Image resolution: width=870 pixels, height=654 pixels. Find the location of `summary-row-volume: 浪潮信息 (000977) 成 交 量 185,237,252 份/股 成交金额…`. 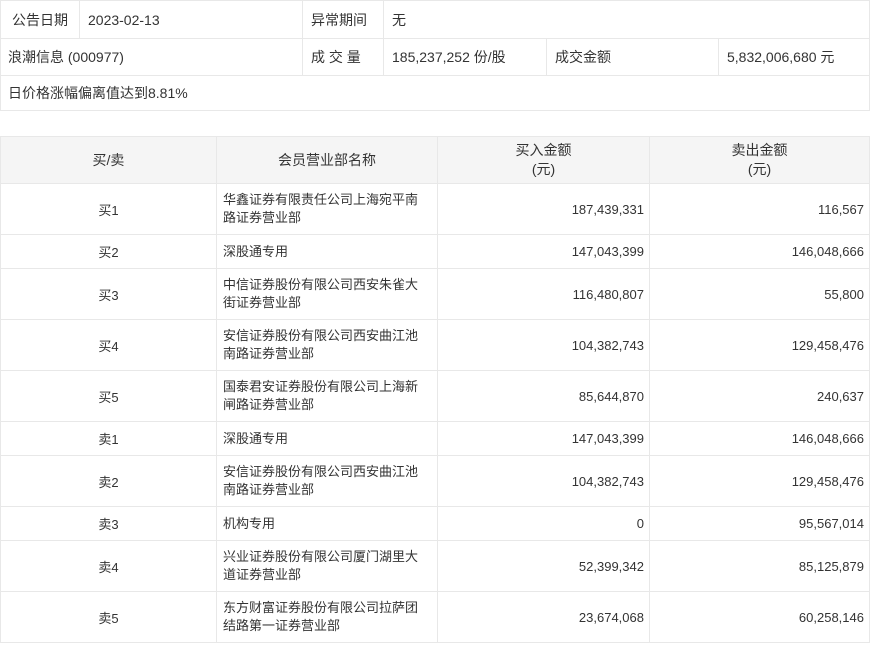

summary-row-volume: 浪潮信息 (000977) 成 交 量 185,237,252 份/股 成交金额… is located at coordinates (435, 56).